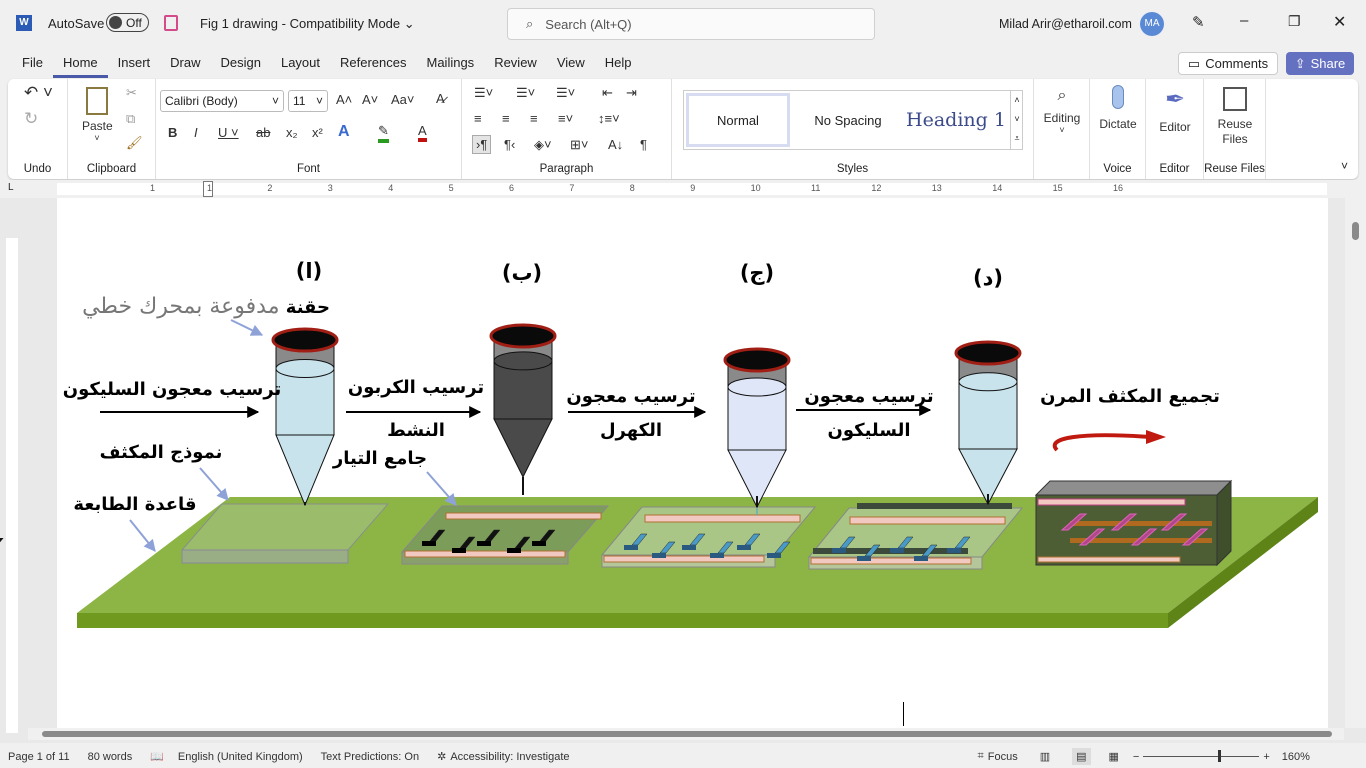 The width and height of the screenshot is (1366, 768). Describe the element at coordinates (1152, 24) in the screenshot. I see `avatar: MA` at that location.